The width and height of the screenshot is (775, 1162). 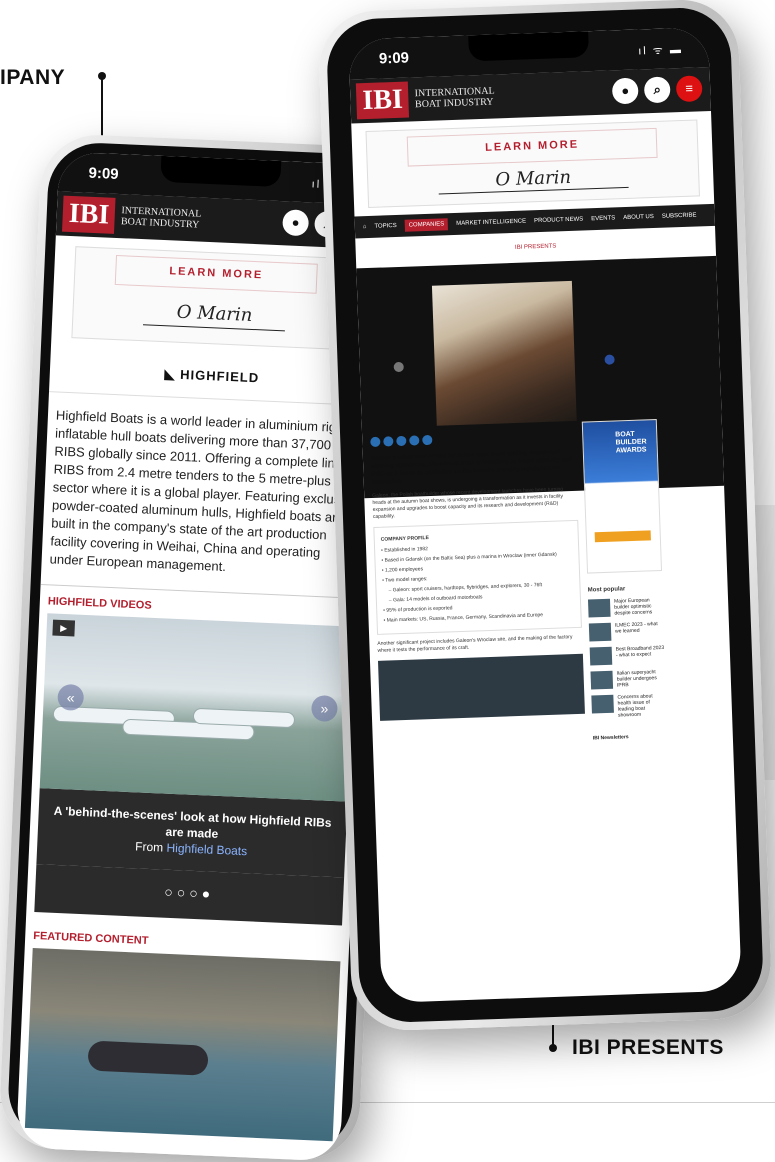 I want to click on video-player: ▶ « », so click(x=197, y=707).